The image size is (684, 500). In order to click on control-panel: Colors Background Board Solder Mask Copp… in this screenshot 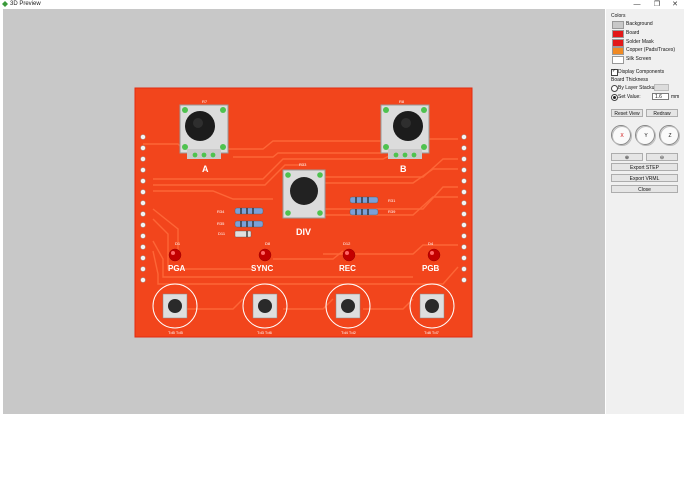, I will do `click(645, 211)`.